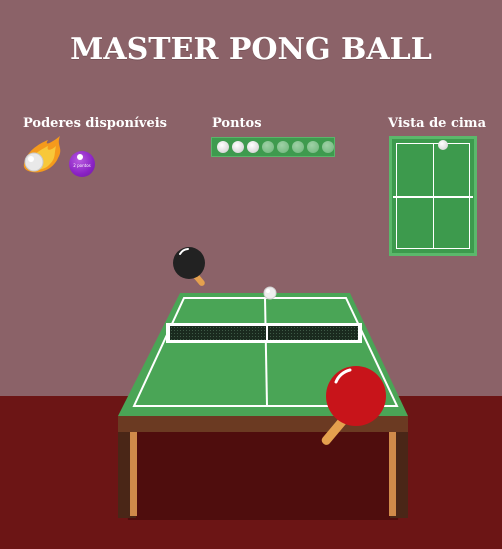 This screenshot has height=549, width=502. What do you see at coordinates (356, 396) in the screenshot?
I see `player-paddle-face` at bounding box center [356, 396].